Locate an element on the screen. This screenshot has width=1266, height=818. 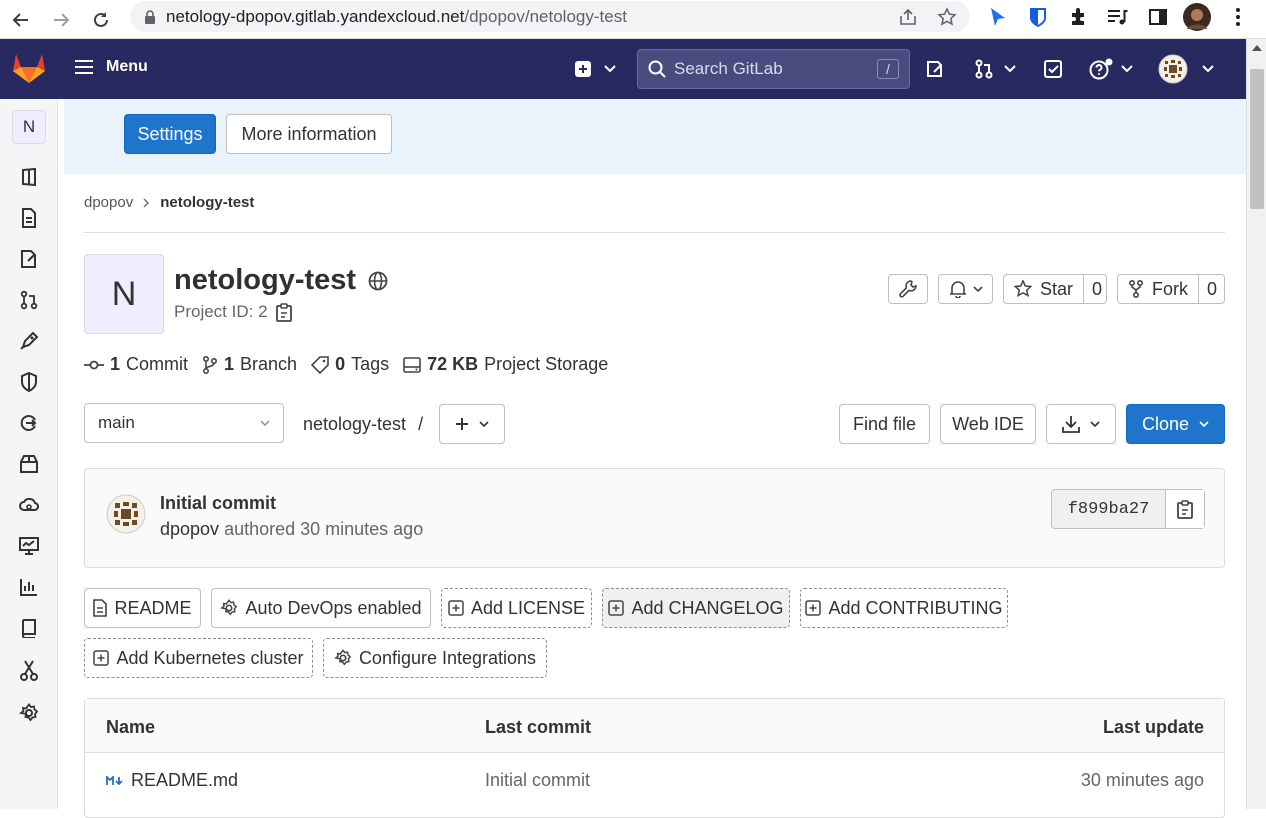
breadcrumb-current: netology-test is located at coordinates (207, 202).